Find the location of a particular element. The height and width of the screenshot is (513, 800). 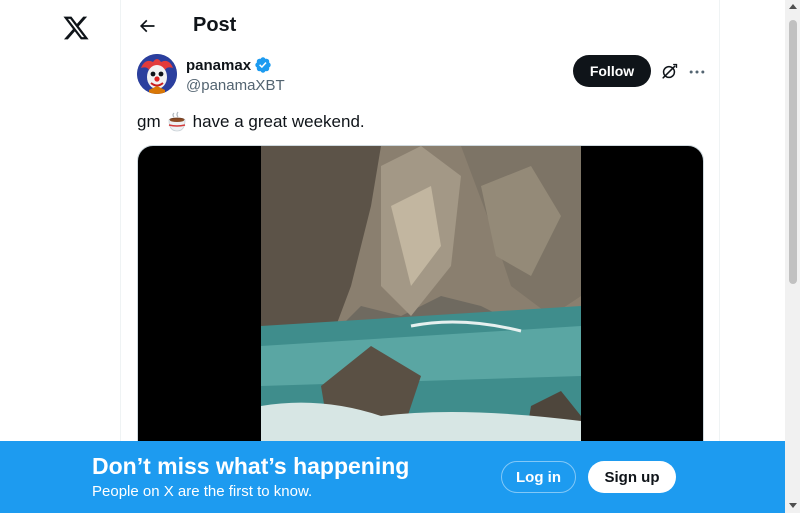

avatar-clown-icon is located at coordinates (157, 74).